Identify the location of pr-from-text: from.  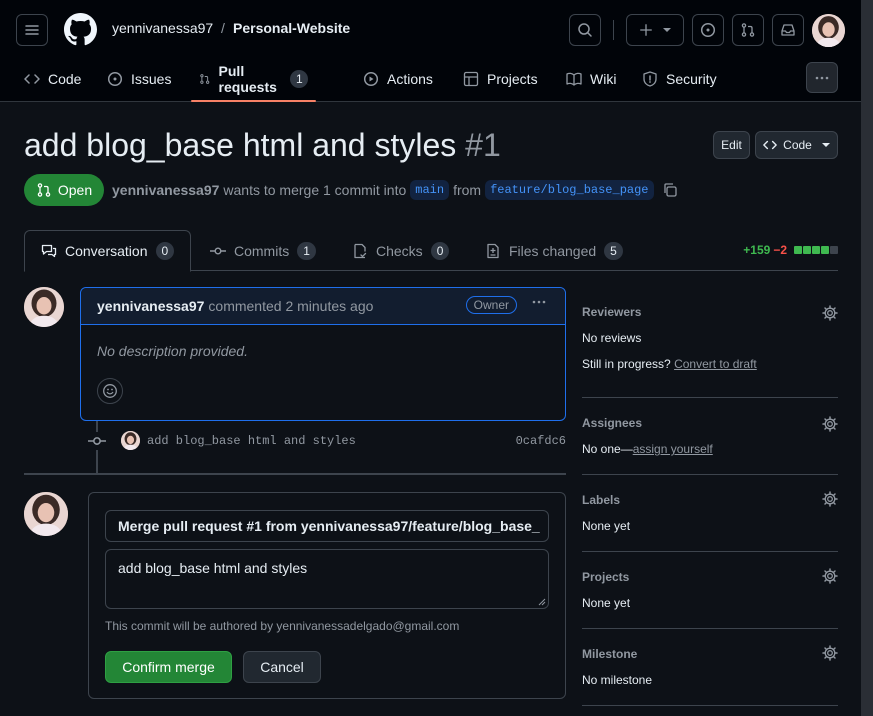
(467, 190).